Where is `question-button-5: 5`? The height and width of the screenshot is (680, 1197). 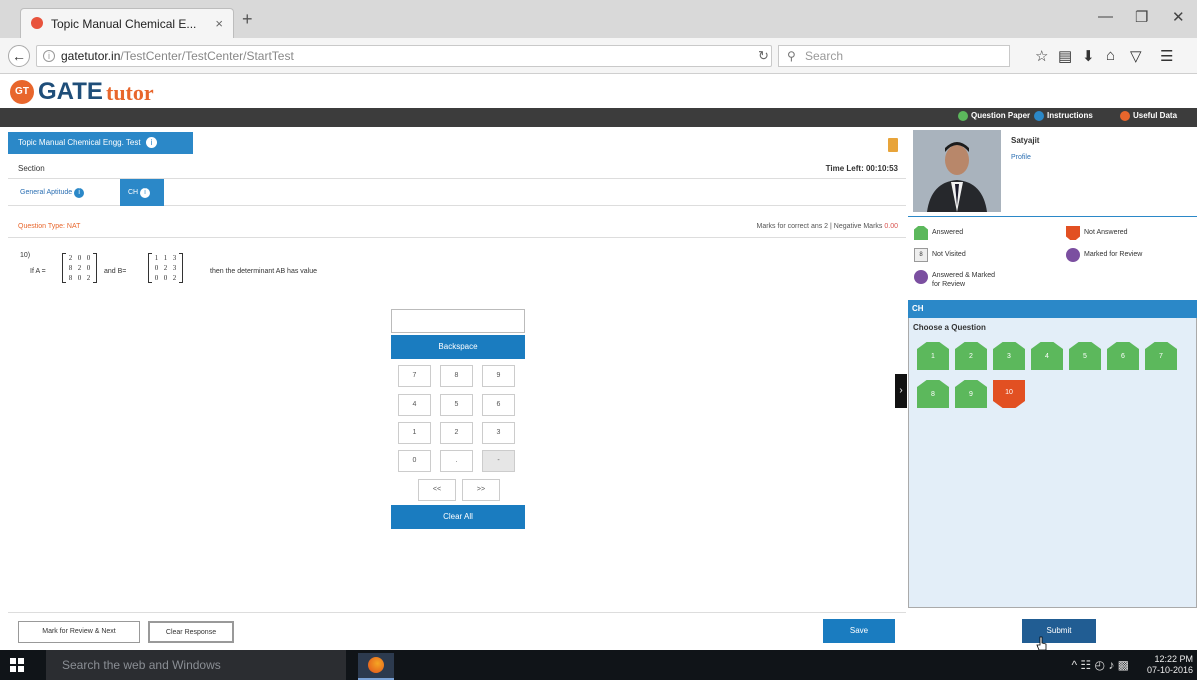
question-button-5: 5 is located at coordinates (1085, 356).